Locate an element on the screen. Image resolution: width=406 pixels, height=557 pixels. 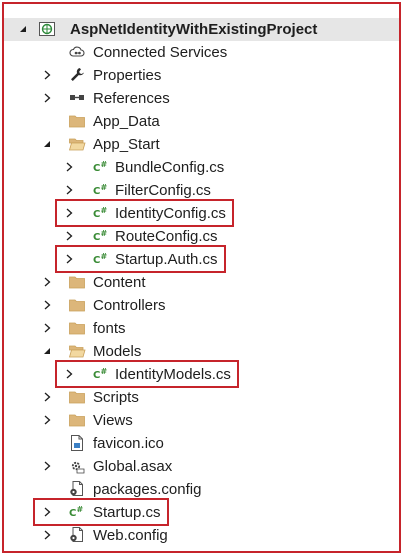
tree-item: Views is located at coordinates (201, 420).